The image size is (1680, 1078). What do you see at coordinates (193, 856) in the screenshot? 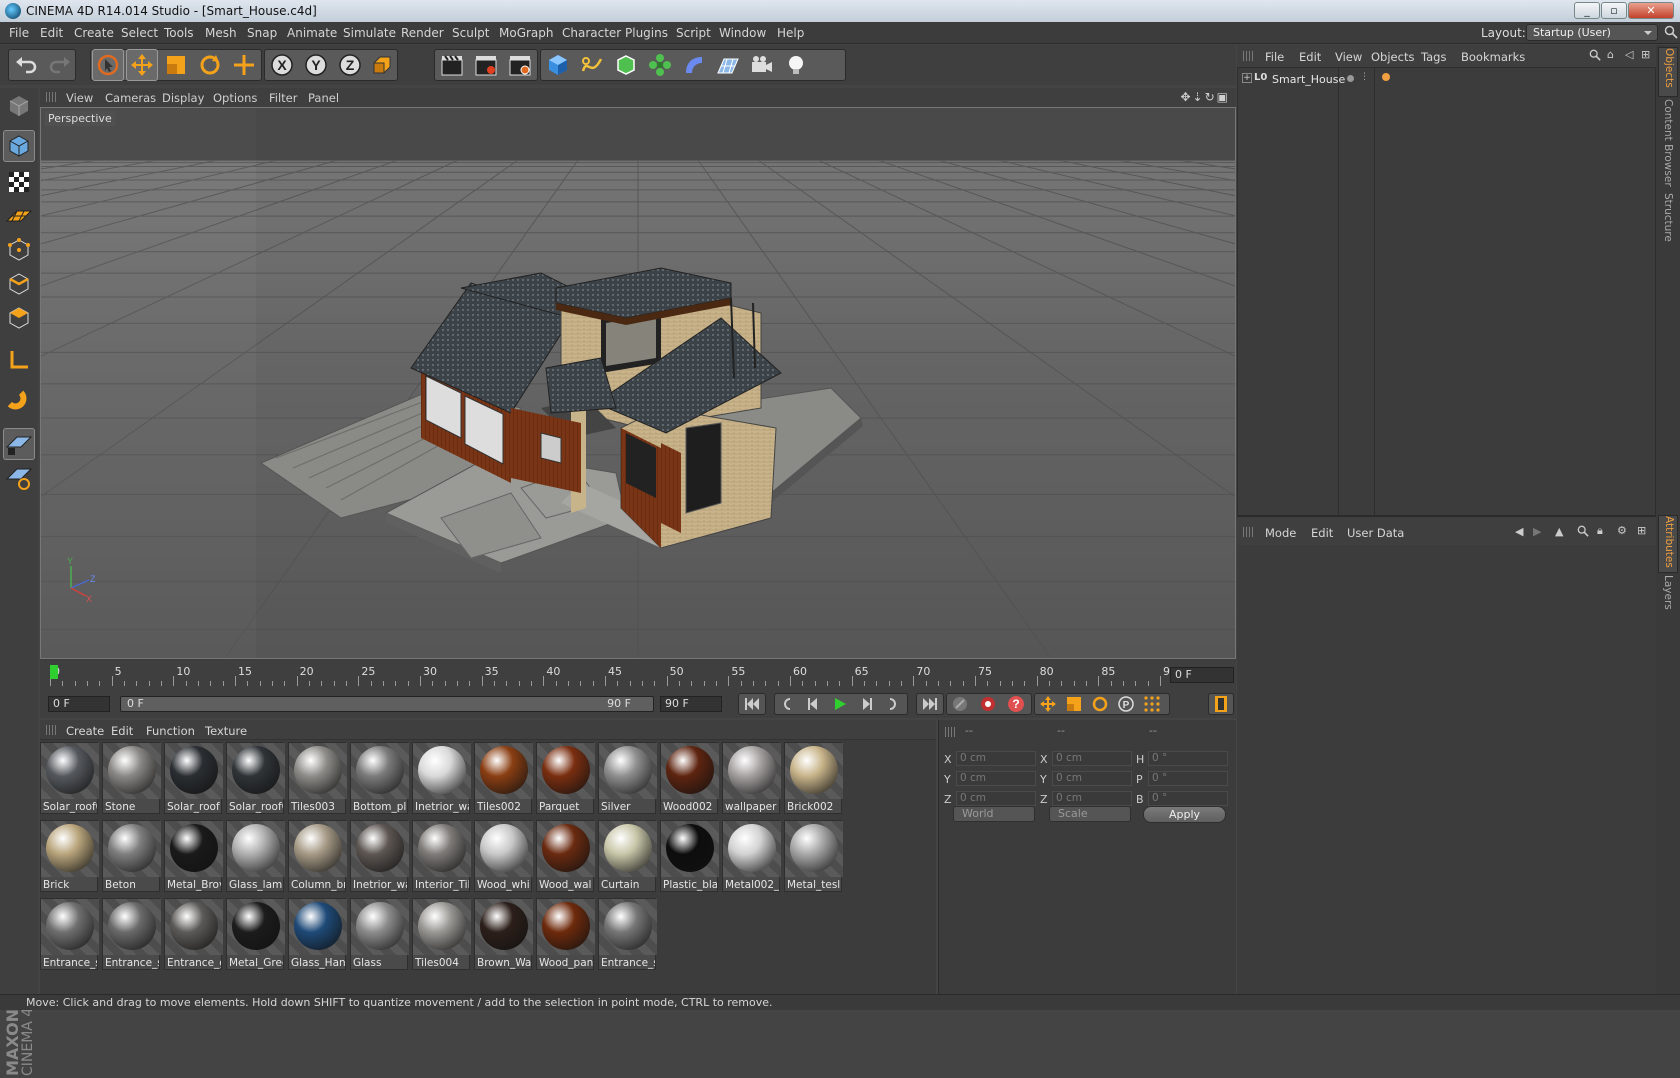
I see `material-thumbnail: Metal_Brov` at bounding box center [193, 856].